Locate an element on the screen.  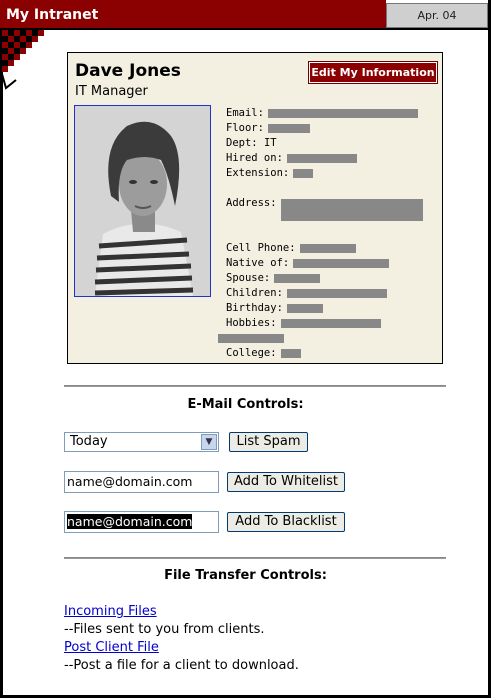
checker-pattern-icon is located at coordinates (23, 60).